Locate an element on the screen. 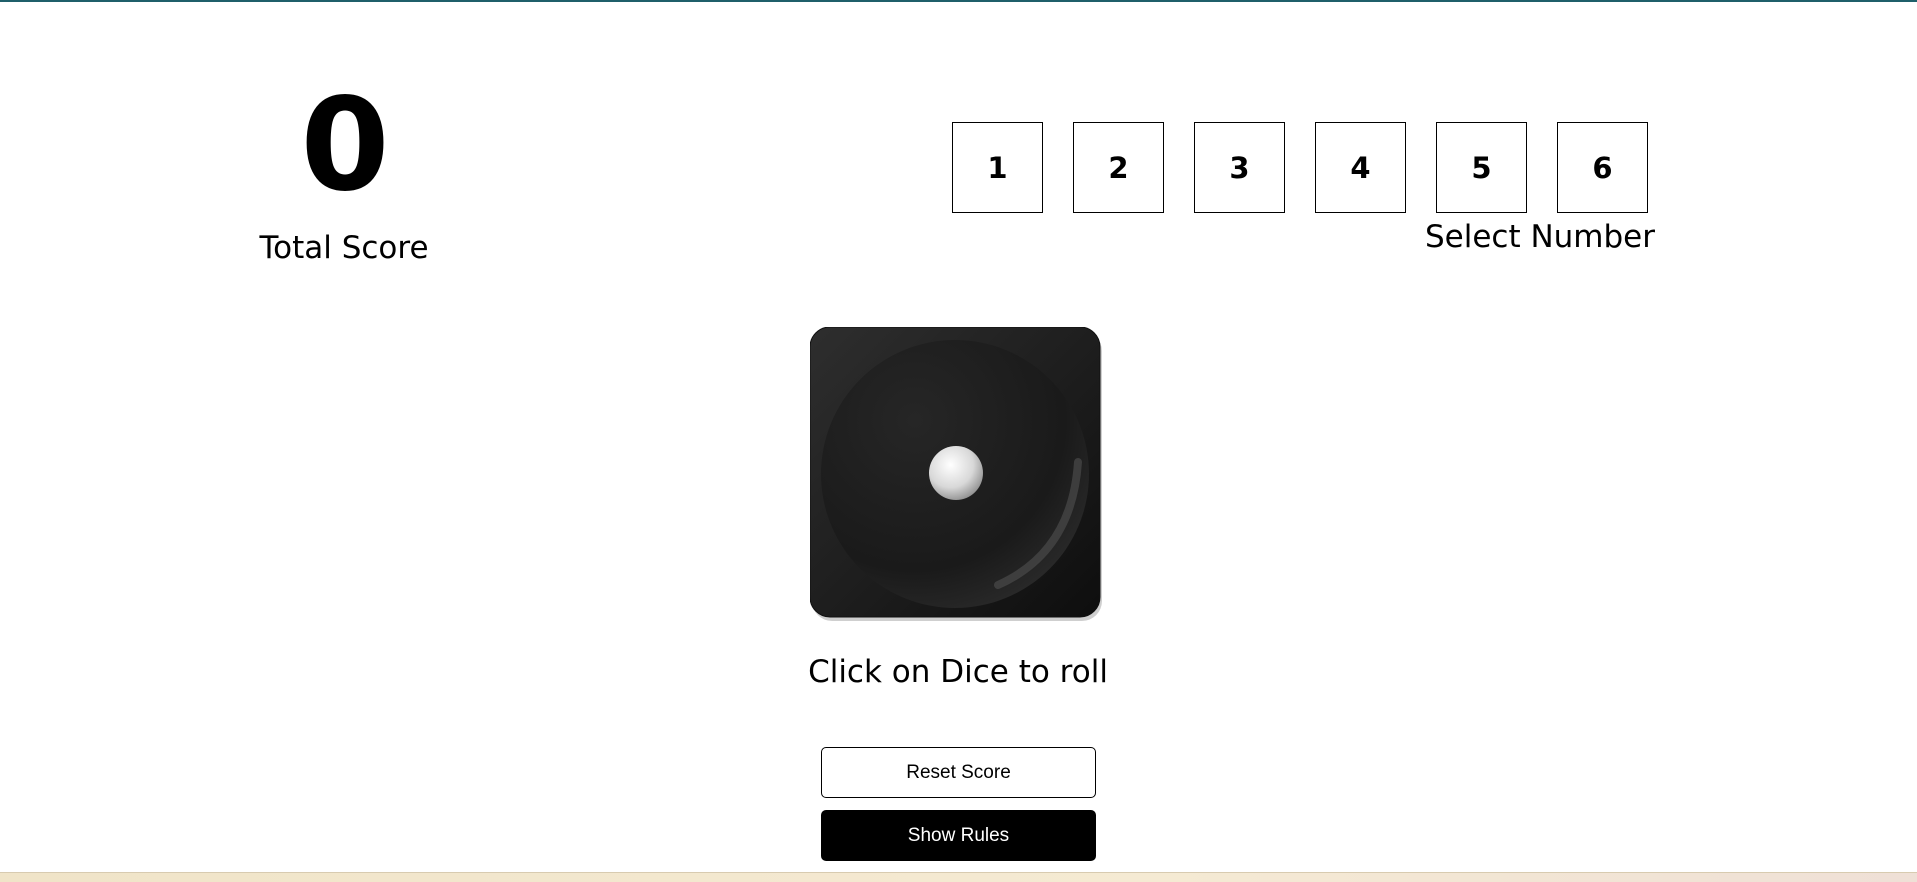 Image resolution: width=1917 pixels, height=882 pixels. roll-instruction: Click on Dice to roll is located at coordinates (958, 672).